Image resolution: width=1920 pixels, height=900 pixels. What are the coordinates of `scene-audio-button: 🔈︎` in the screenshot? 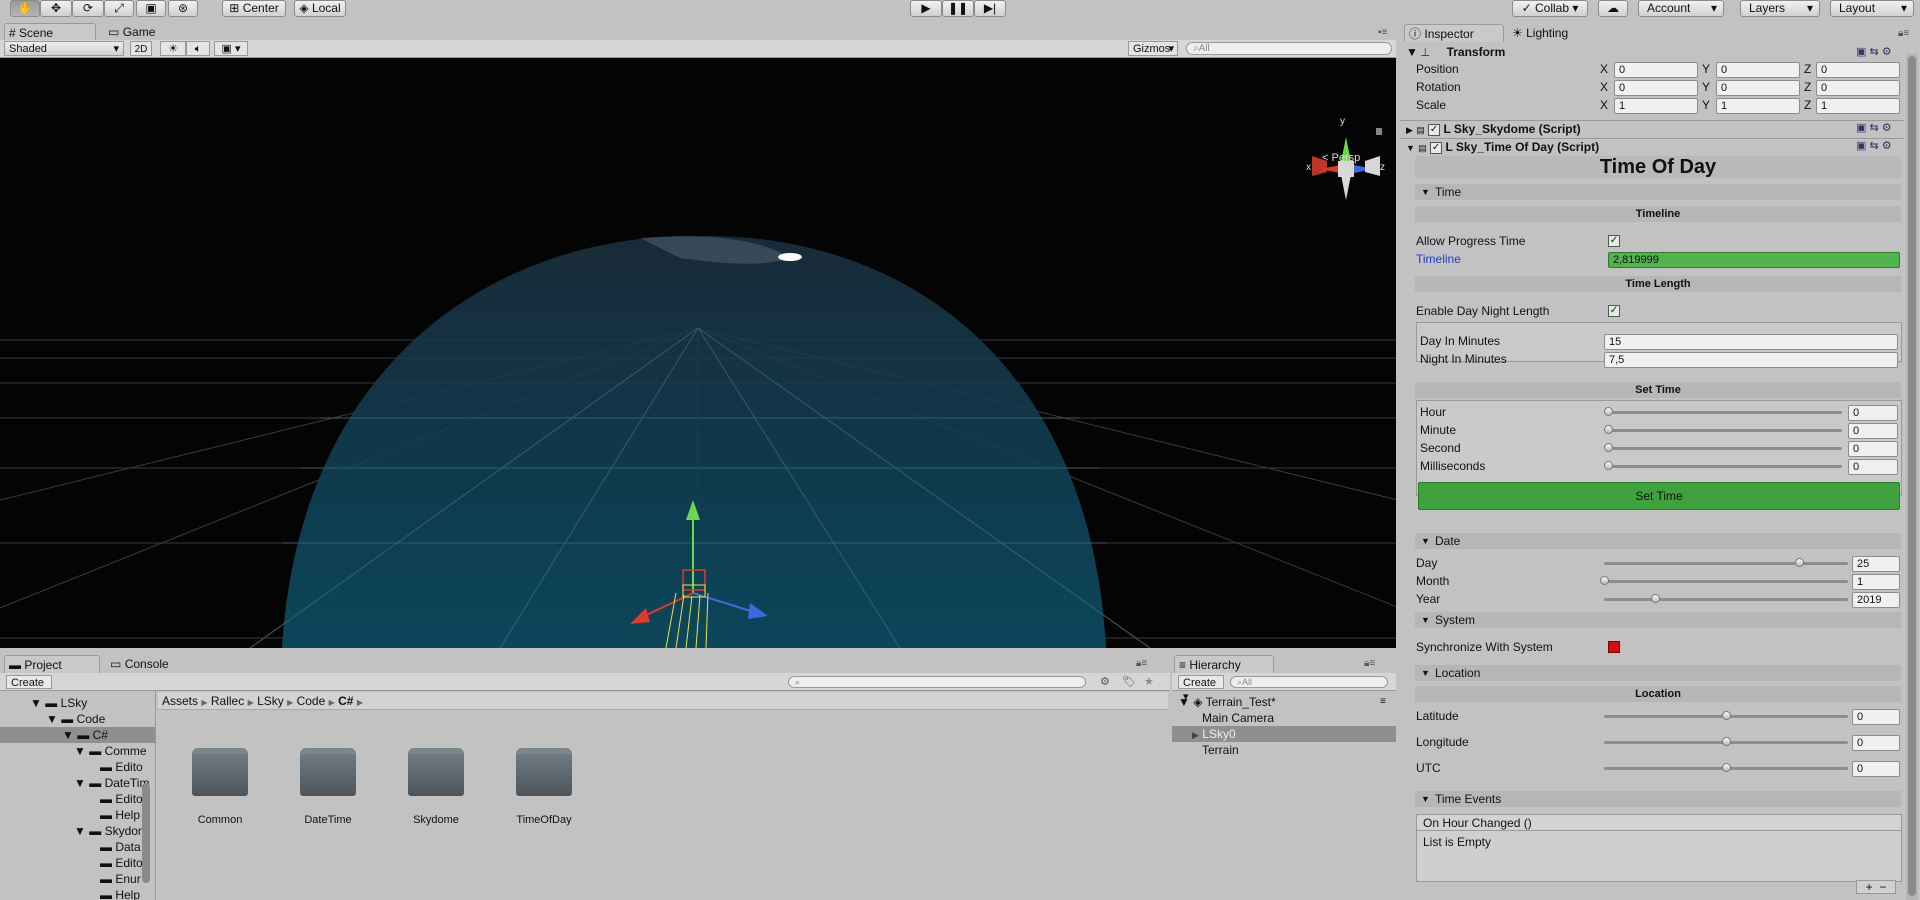 It's located at (198, 48).